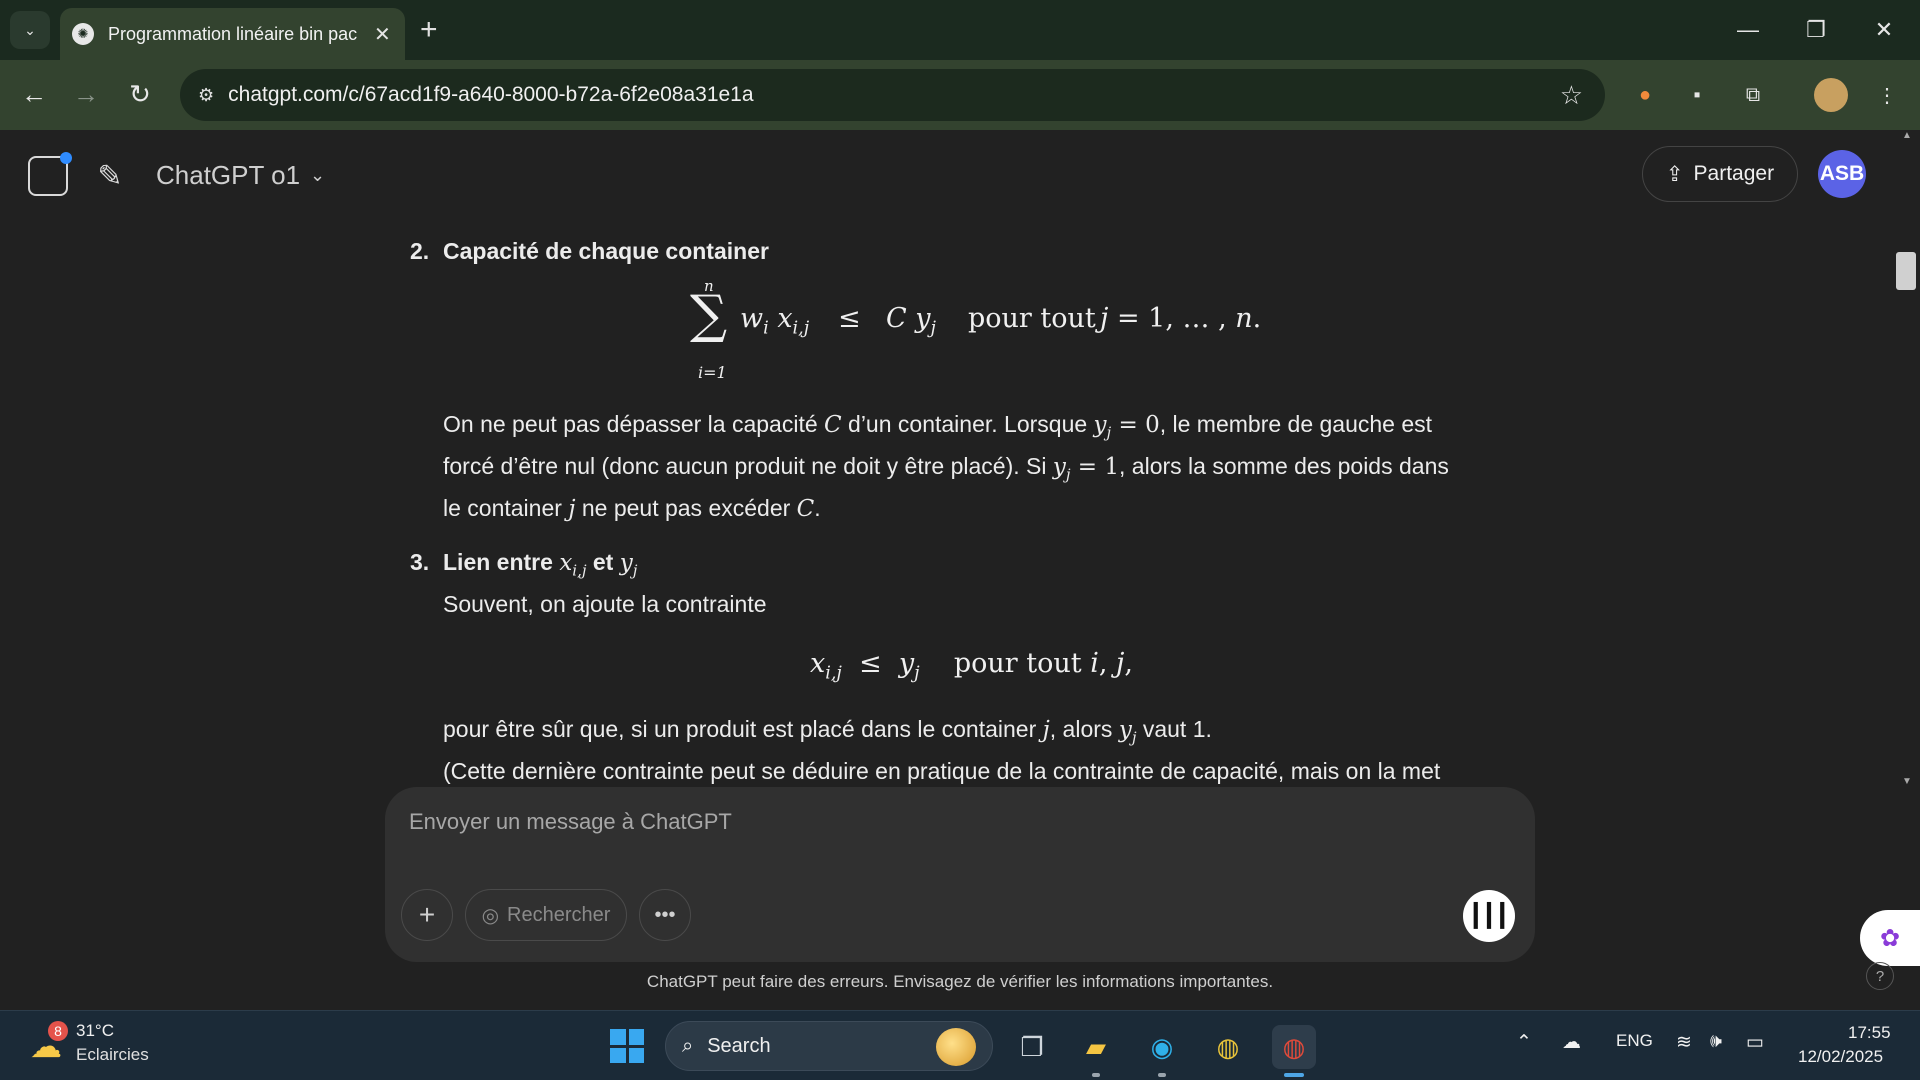 This screenshot has width=1920, height=1080. Describe the element at coordinates (86, 94) in the screenshot. I see `forward-icon: →` at that location.